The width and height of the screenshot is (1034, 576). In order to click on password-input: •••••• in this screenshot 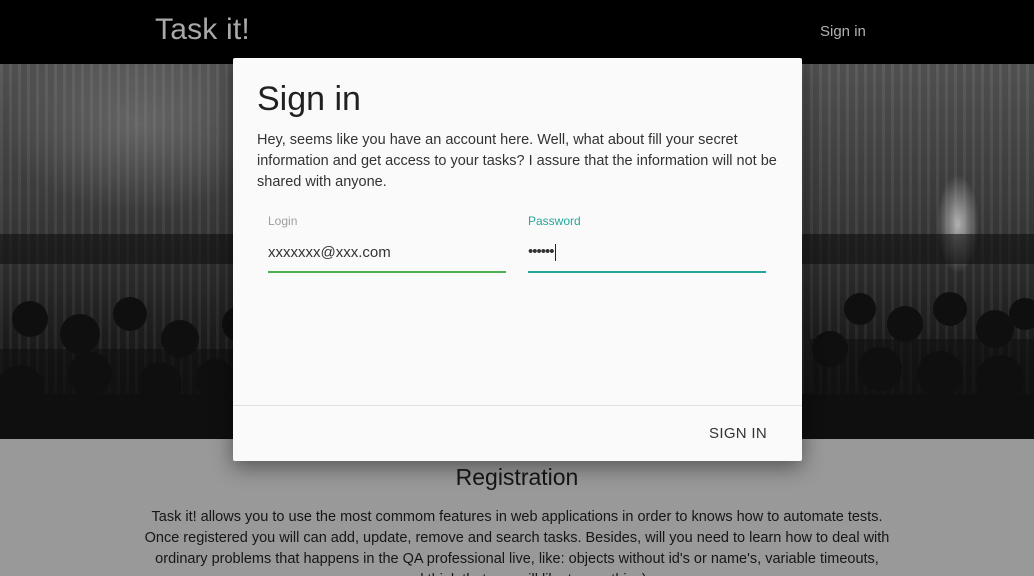, I will do `click(542, 252)`.